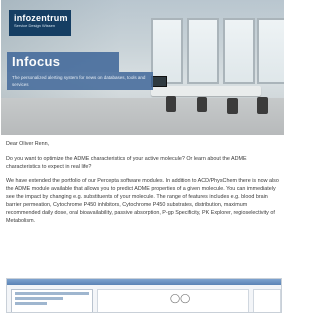  What do you see at coordinates (35, 25) in the screenshot?
I see `logo-subtitle: Service Design Wissen` at bounding box center [35, 25].